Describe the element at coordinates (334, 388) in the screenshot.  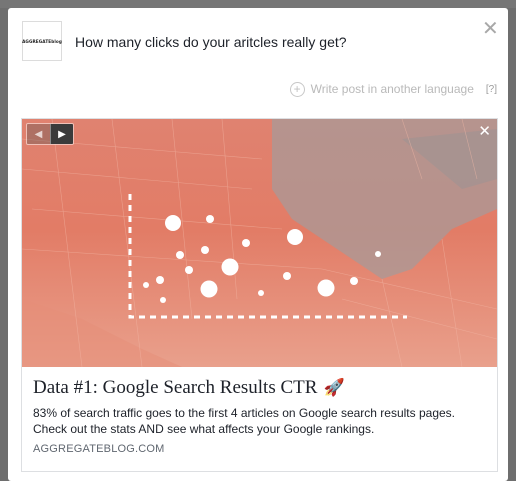
I see `rocket-icon: 🚀` at that location.